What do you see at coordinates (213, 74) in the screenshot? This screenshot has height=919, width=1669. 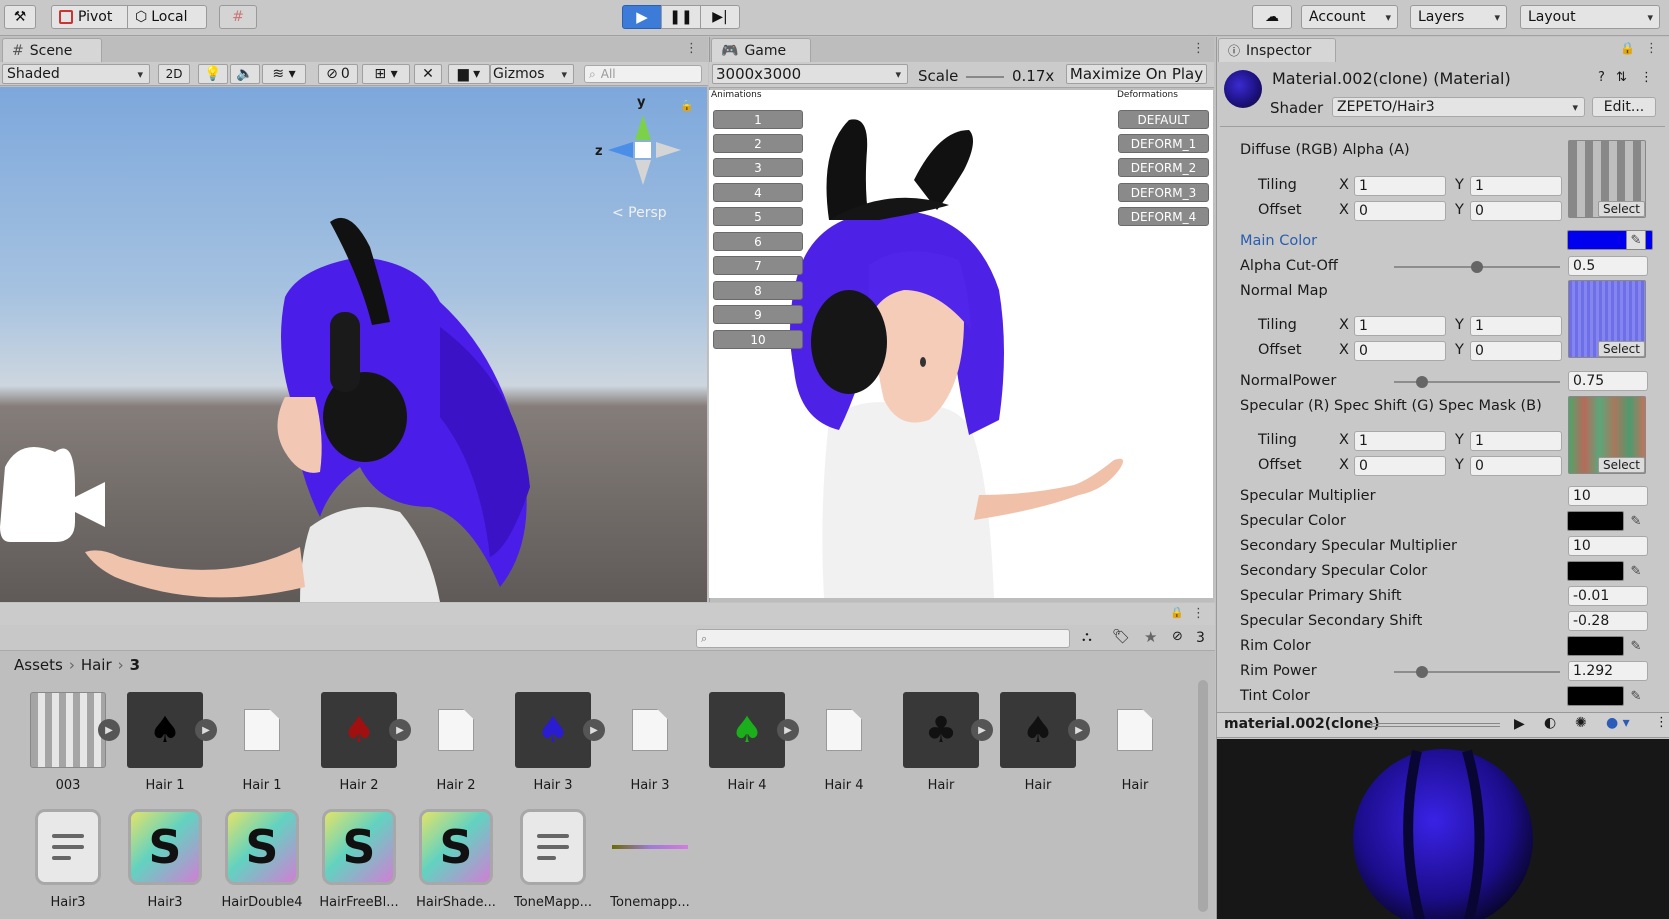 I see `lighting-toggle: 💡` at bounding box center [213, 74].